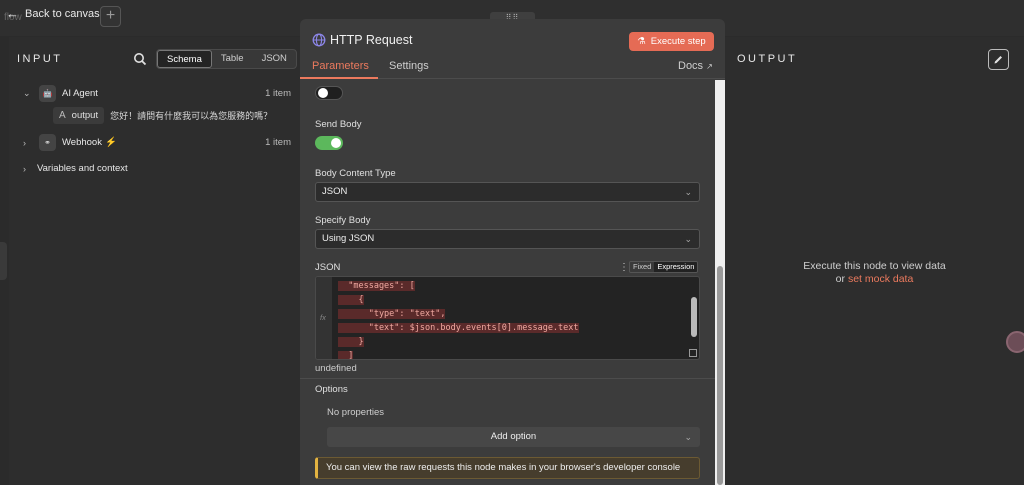 This screenshot has width=1024, height=485. I want to click on docs-link: Docs ↗, so click(695, 66).